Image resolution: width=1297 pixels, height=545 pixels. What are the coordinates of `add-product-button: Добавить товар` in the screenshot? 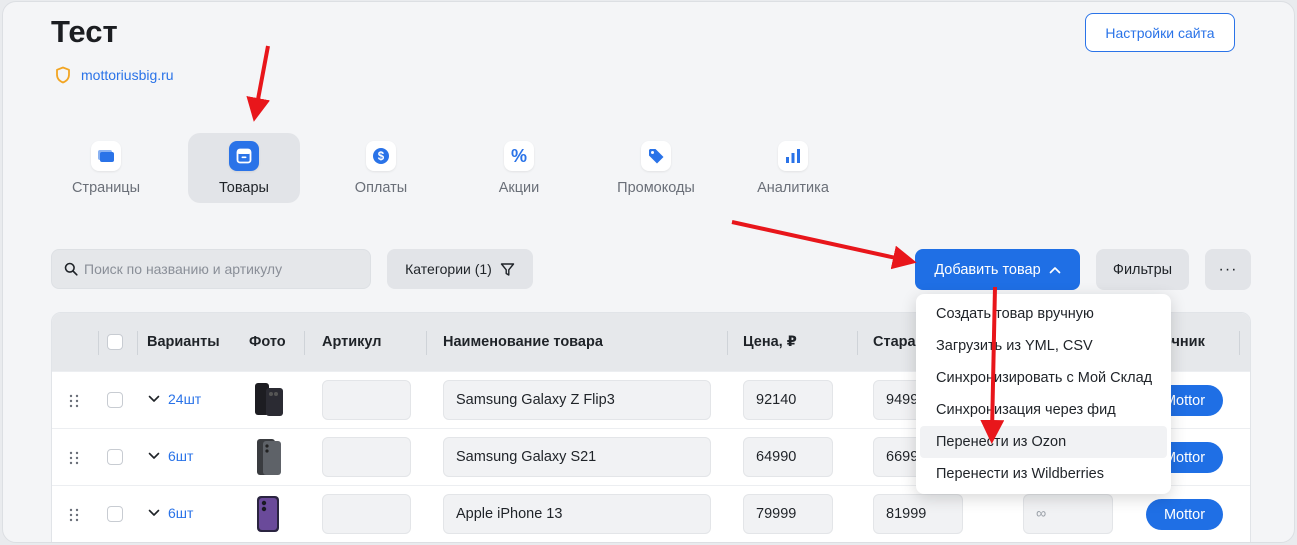 It's located at (997, 269).